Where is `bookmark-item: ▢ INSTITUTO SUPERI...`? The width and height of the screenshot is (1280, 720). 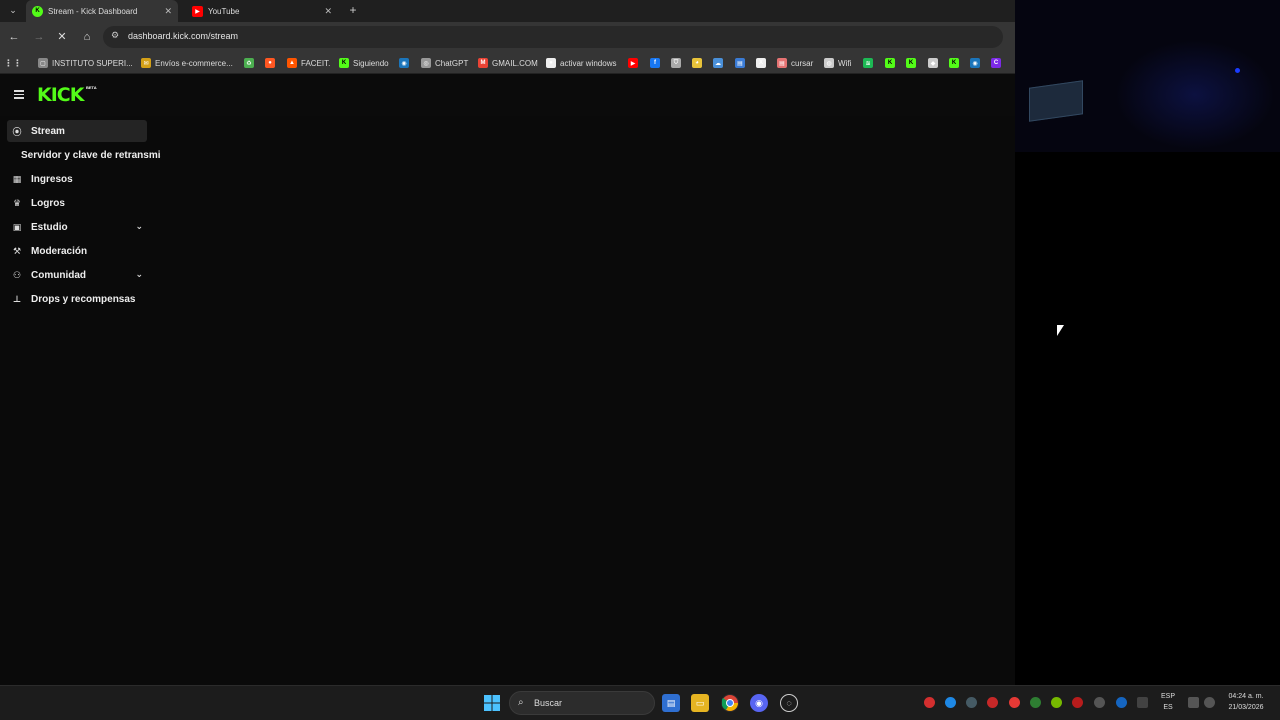
bookmark-item: ▢ INSTITUTO SUPERI... is located at coordinates (85, 63).